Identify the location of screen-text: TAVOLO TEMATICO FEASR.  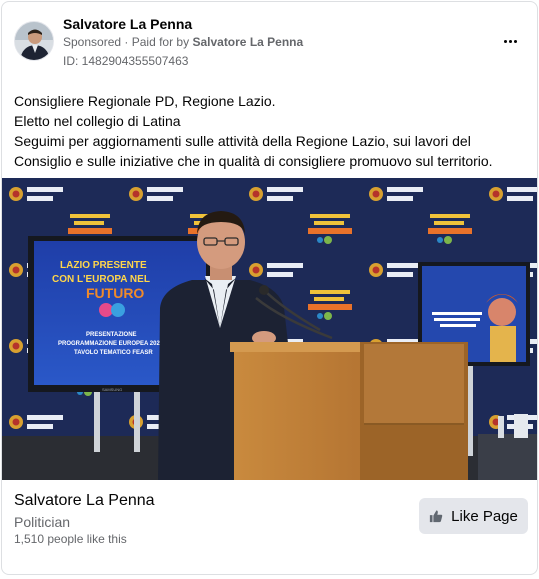
(113, 353).